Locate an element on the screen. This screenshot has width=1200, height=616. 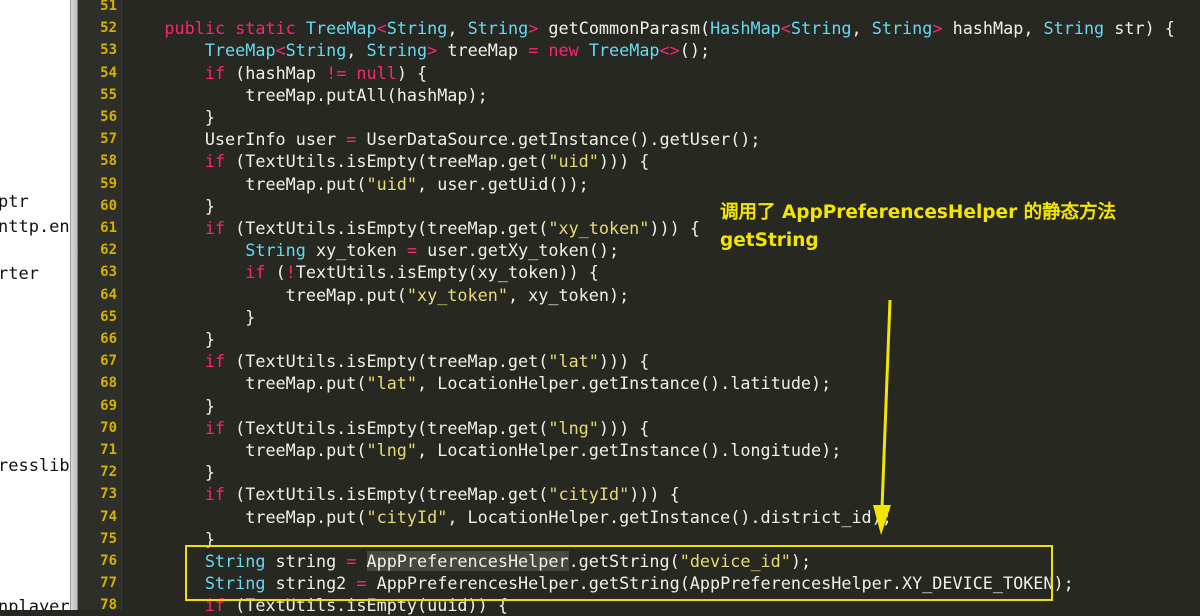
code-token: ); is located at coordinates (801, 561).